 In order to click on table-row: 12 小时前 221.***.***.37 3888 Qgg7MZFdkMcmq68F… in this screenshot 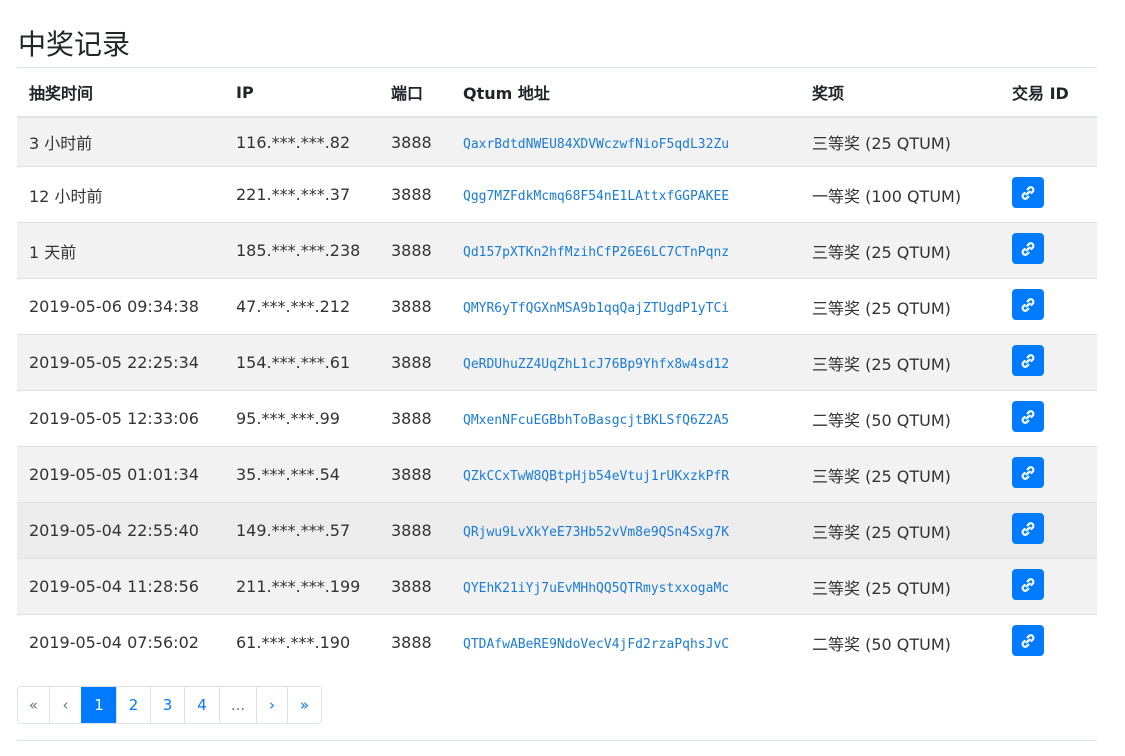, I will do `click(557, 194)`.